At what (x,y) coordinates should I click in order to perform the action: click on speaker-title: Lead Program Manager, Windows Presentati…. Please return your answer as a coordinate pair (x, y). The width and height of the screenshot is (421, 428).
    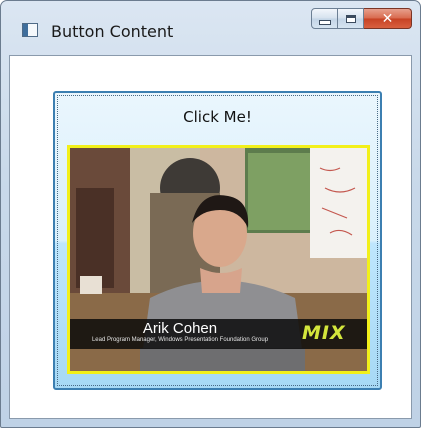
    Looking at the image, I should click on (180, 340).